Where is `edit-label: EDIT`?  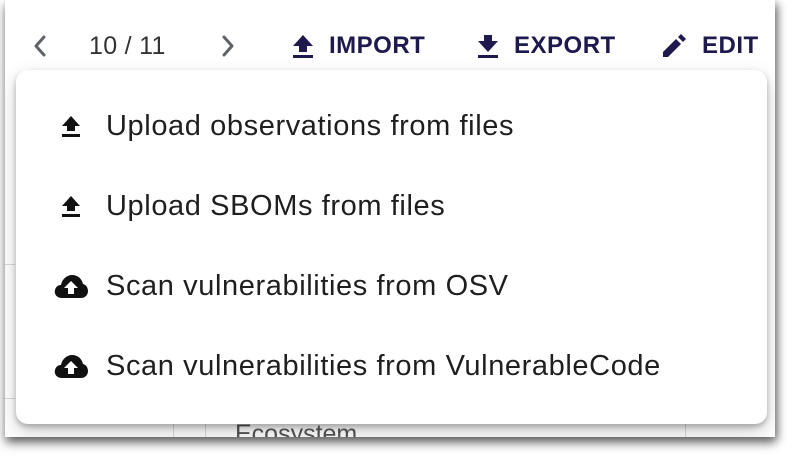 edit-label: EDIT is located at coordinates (730, 45).